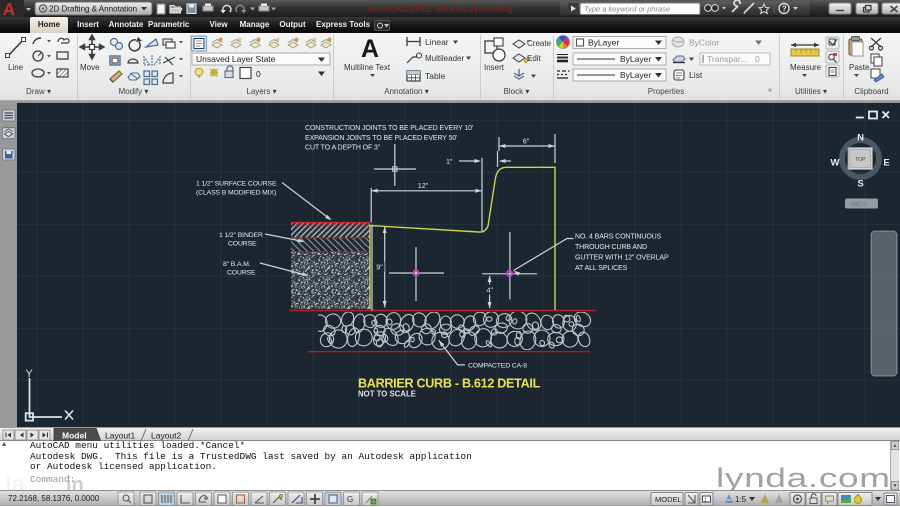  What do you see at coordinates (74, 436) in the screenshot?
I see `svg-text: Model` at bounding box center [74, 436].